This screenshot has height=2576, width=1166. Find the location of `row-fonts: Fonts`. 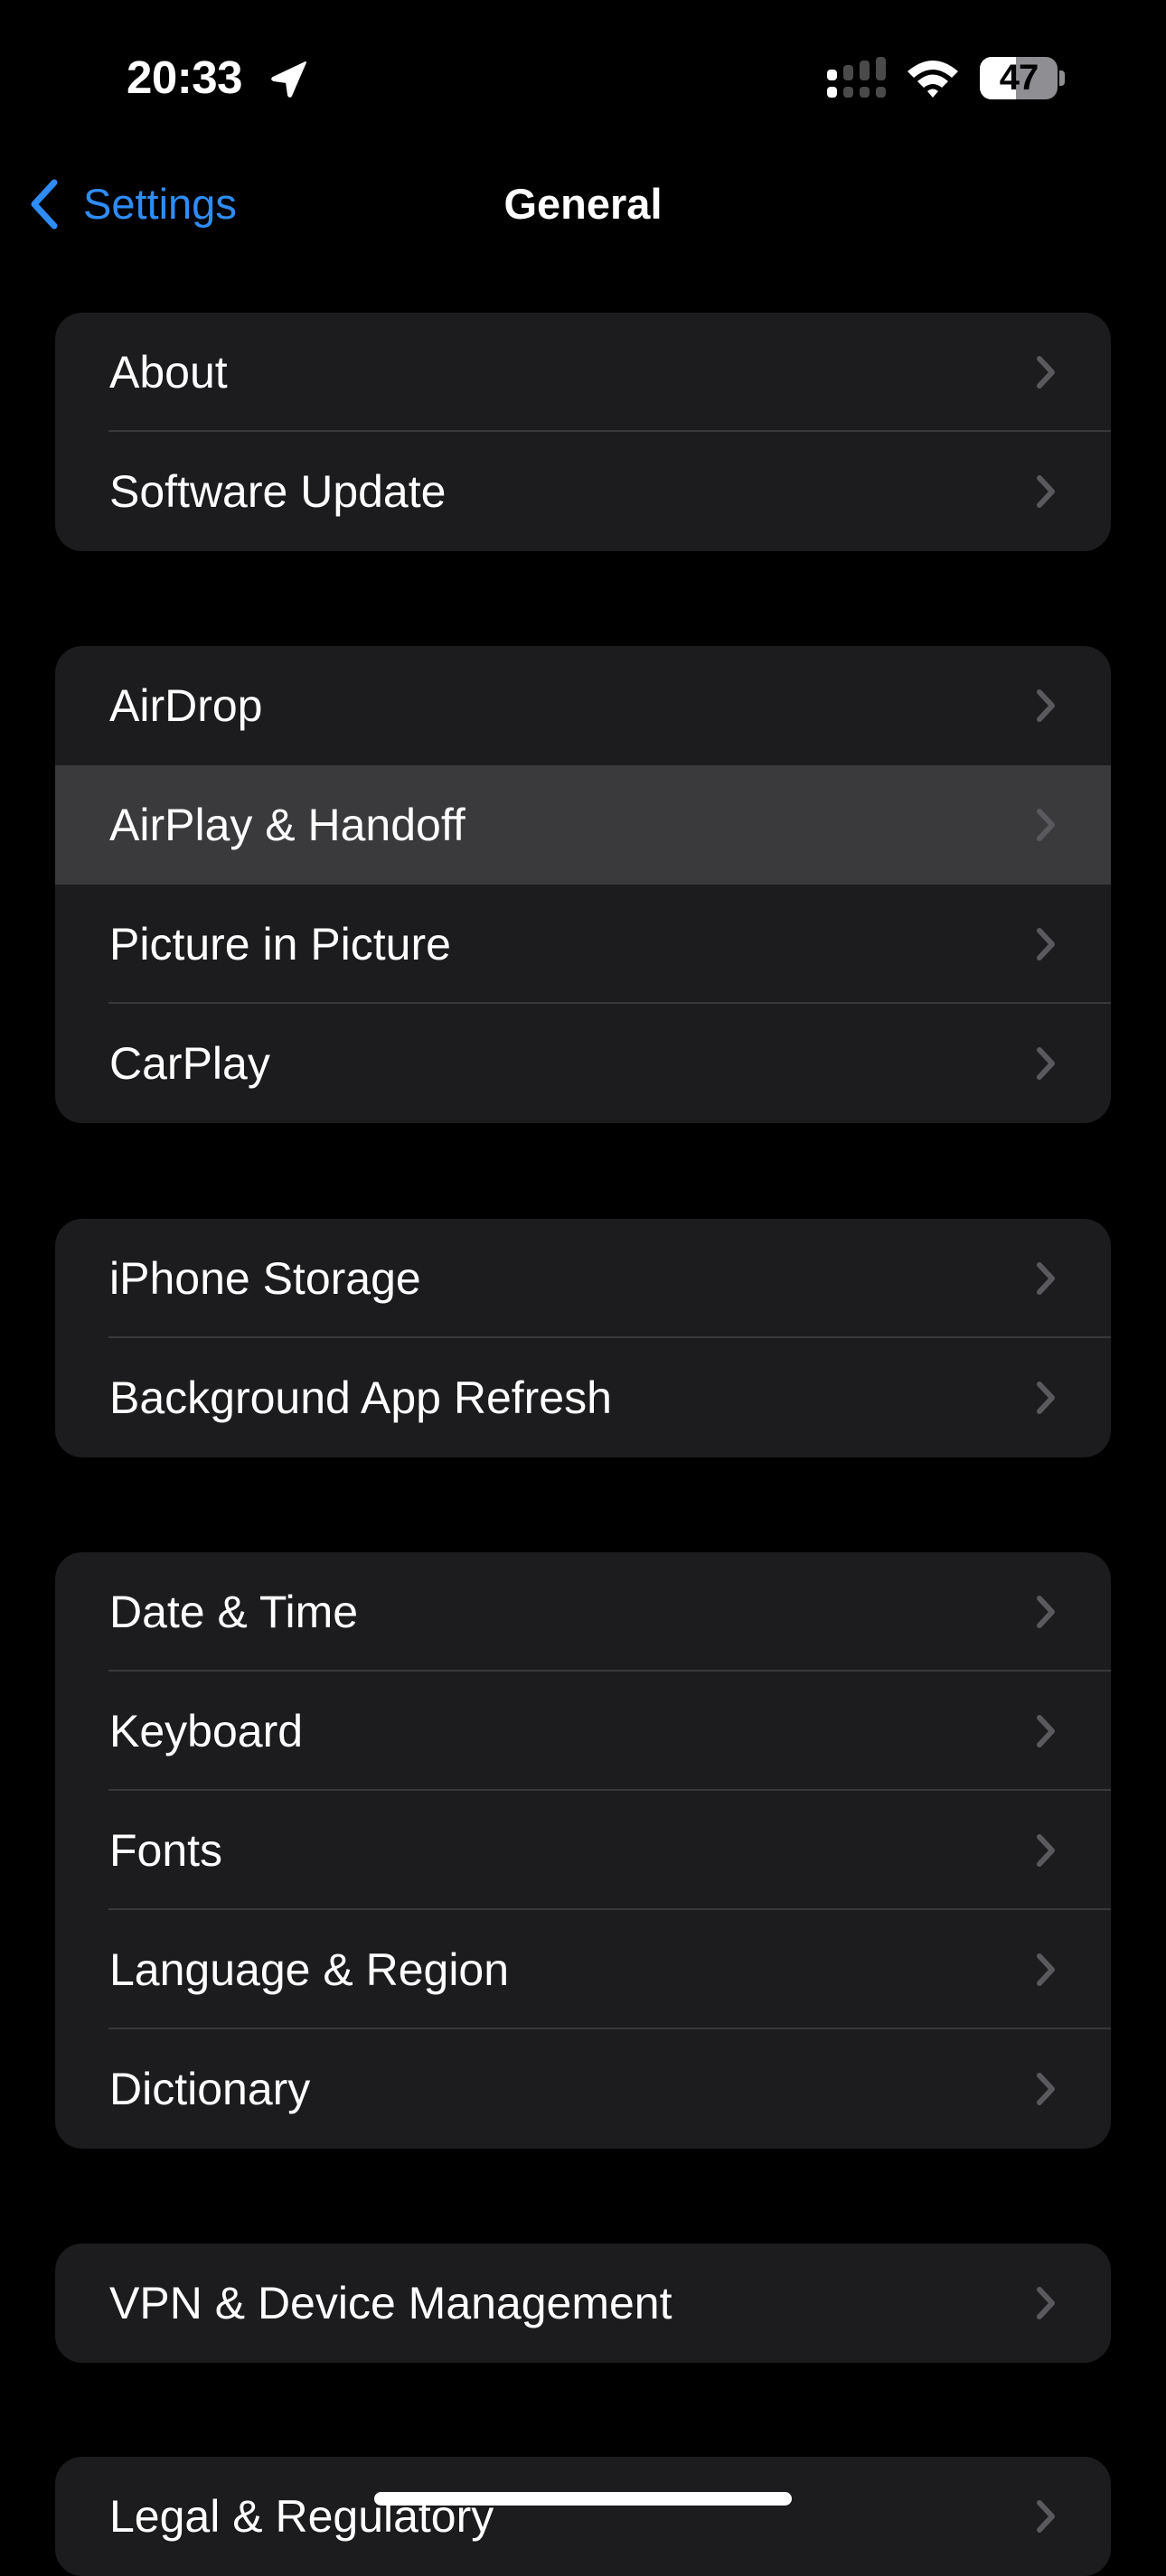

row-fonts: Fonts is located at coordinates (583, 1850).